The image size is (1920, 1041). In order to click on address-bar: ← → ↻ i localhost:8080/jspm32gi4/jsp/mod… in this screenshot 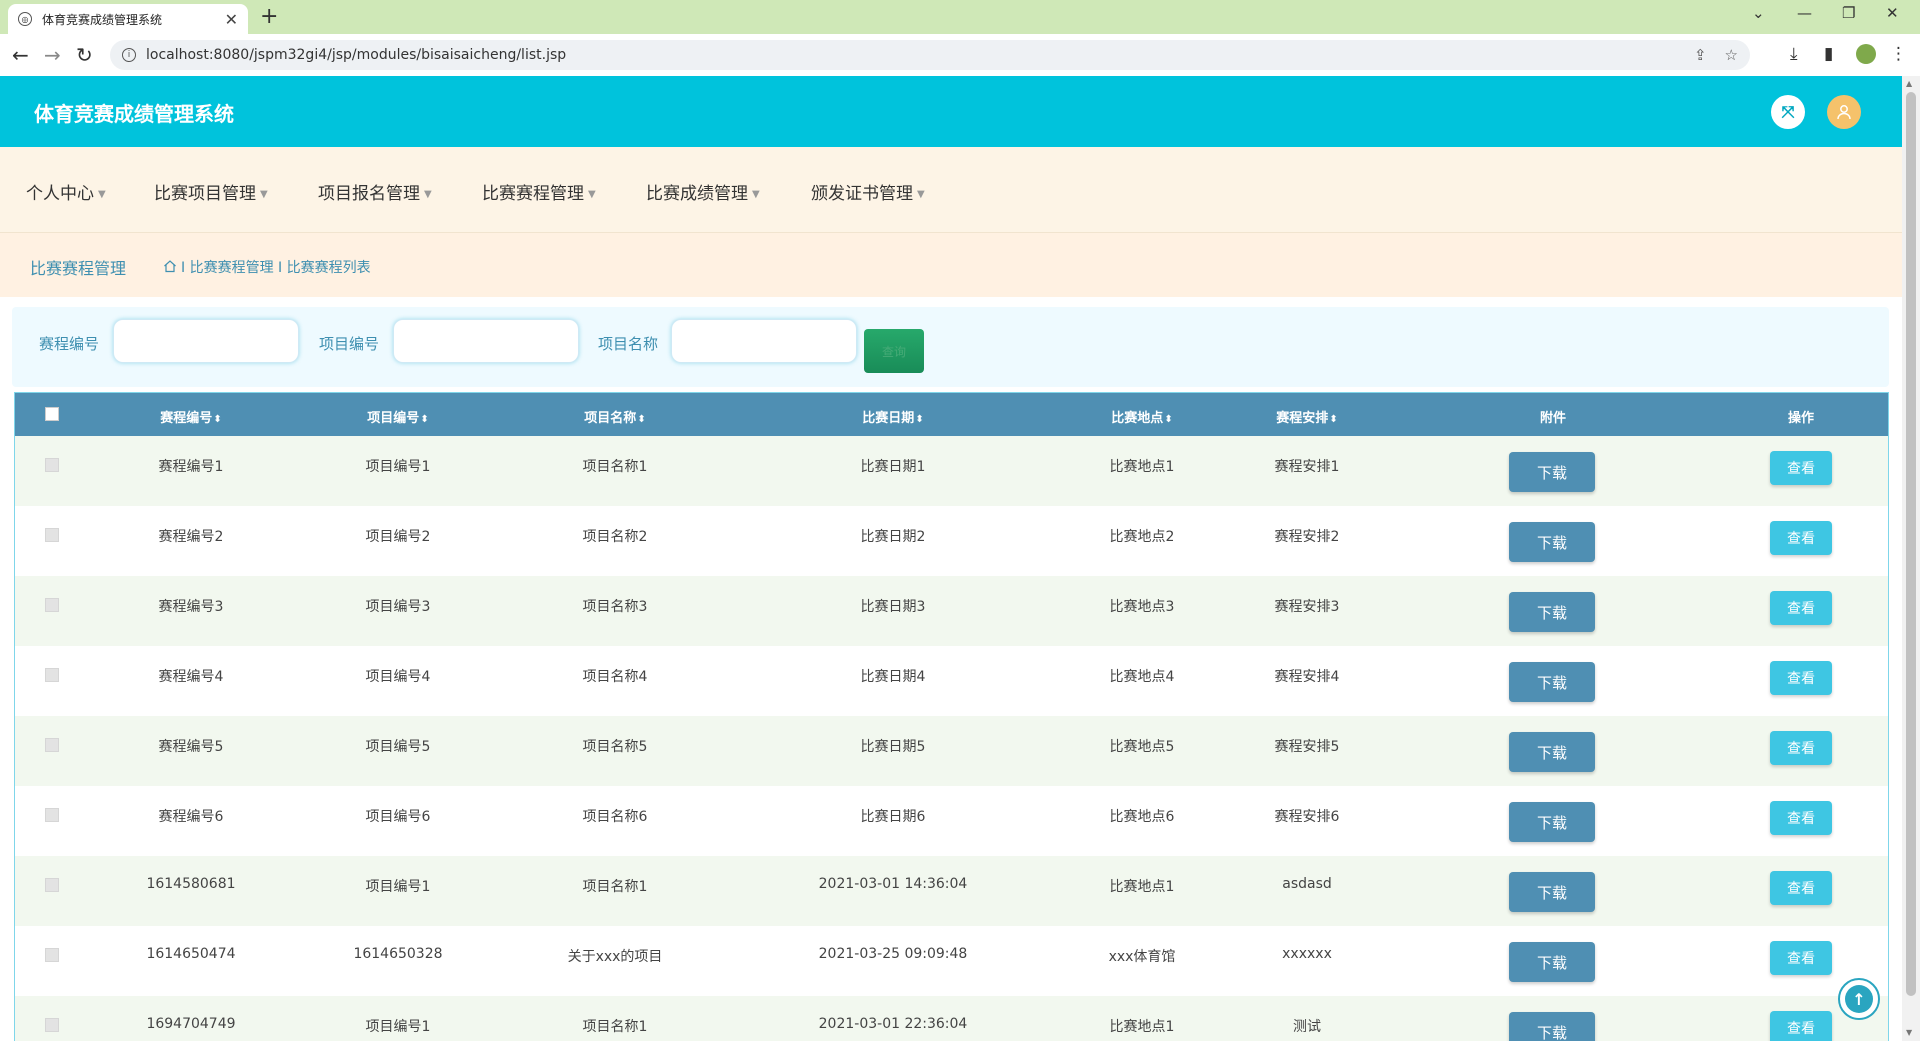, I will do `click(960, 55)`.